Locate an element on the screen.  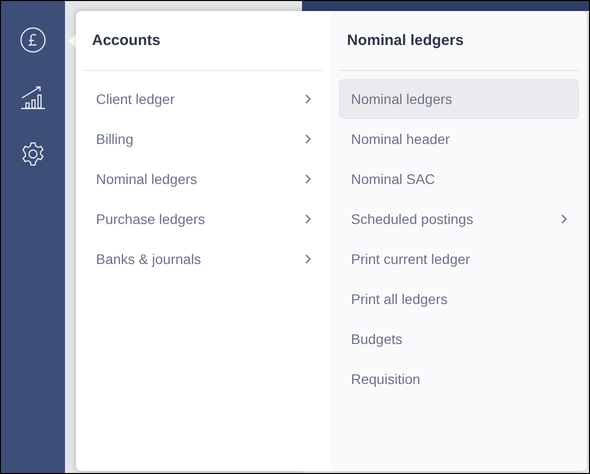
menu-item: Print current ledger is located at coordinates (459, 259).